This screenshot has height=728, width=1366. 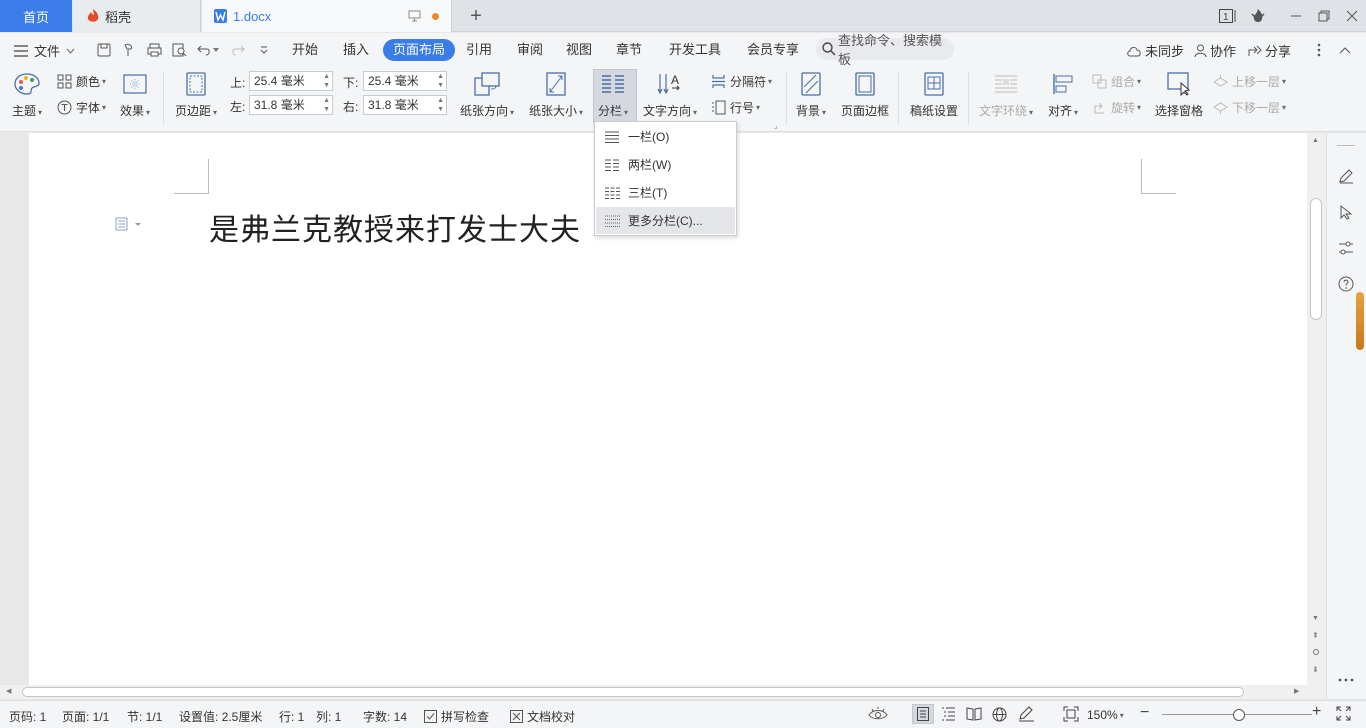 I want to click on margin-right-input: 31.8 毫米 ▲ ▼, so click(x=405, y=105).